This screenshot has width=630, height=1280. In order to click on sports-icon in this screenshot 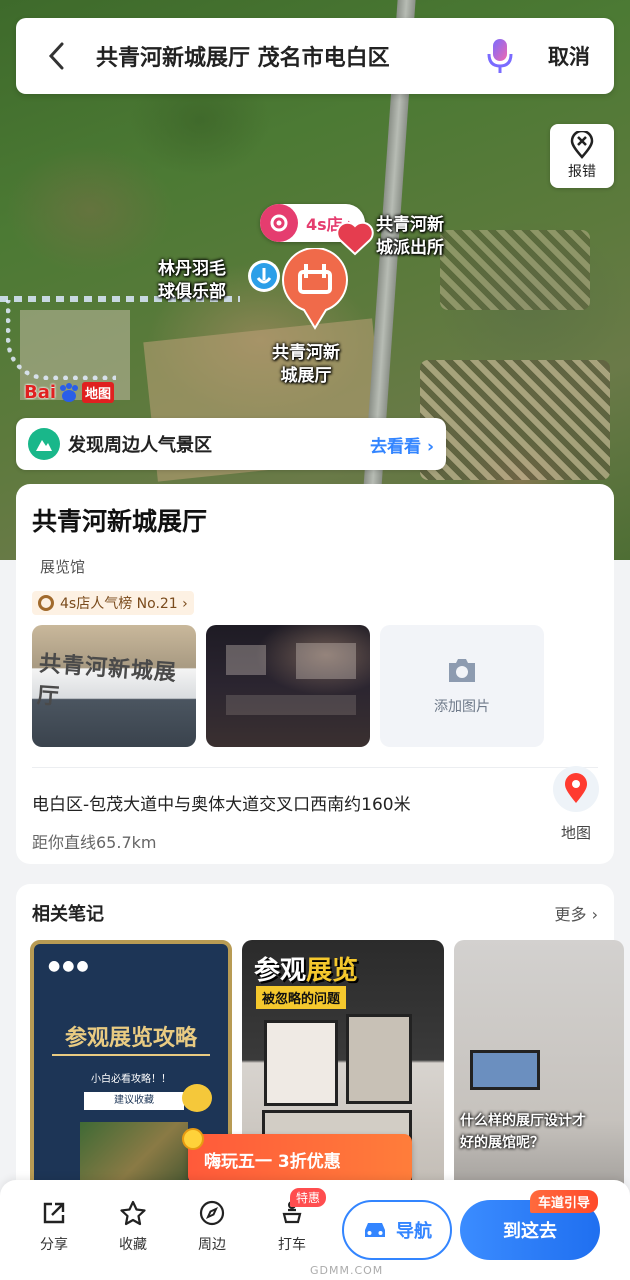, I will do `click(264, 276)`.